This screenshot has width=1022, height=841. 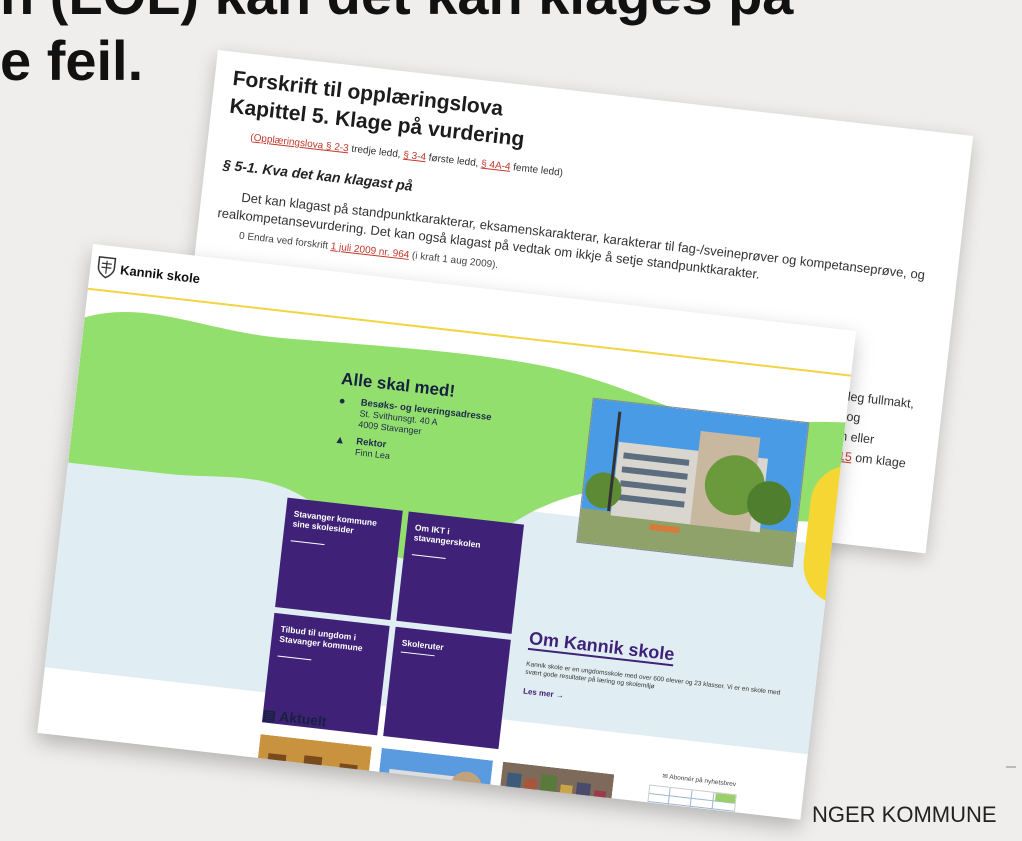 What do you see at coordinates (853, 417) in the screenshot?
I see `text-fragment: og` at bounding box center [853, 417].